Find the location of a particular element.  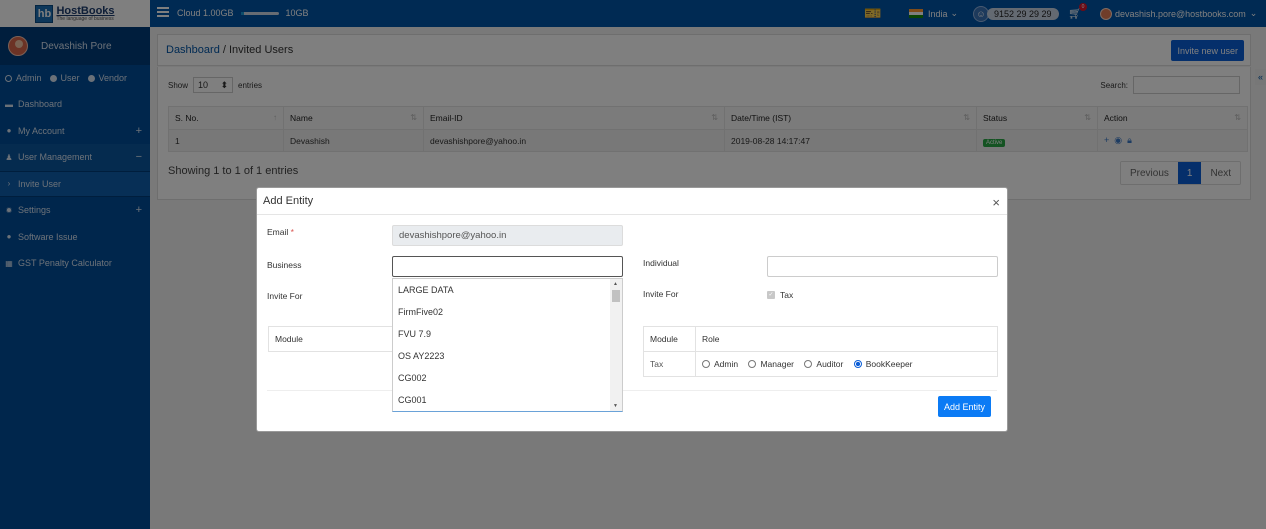

email-label: Email * is located at coordinates (280, 232).